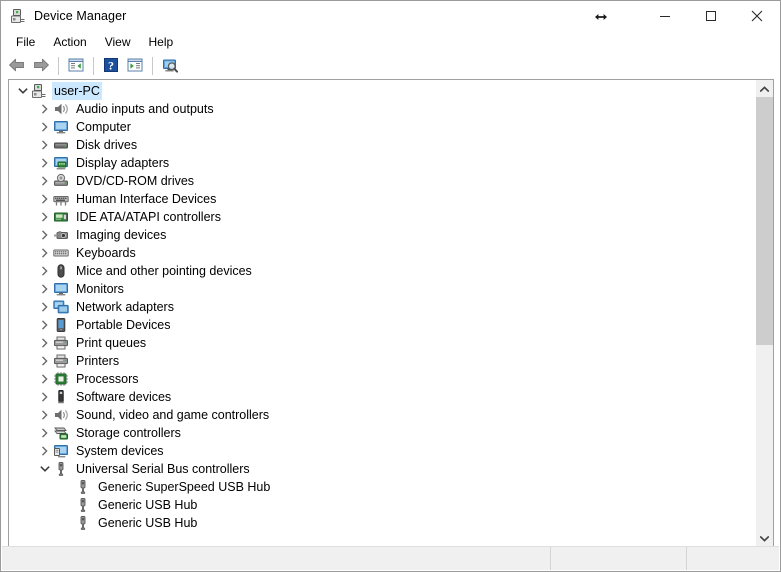  Describe the element at coordinates (382, 199) in the screenshot. I see `tree-row: Human Interface Devices` at that location.